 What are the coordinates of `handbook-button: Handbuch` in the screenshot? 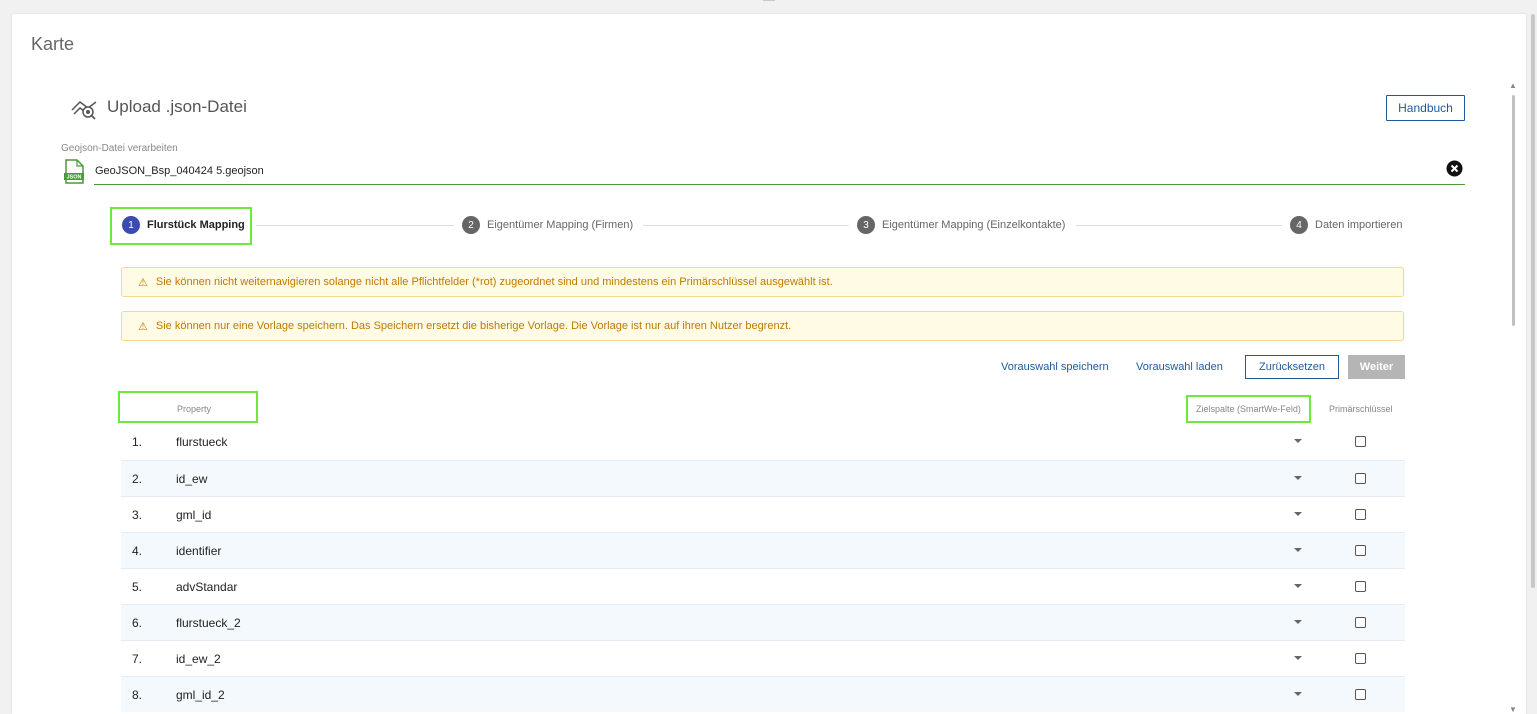 It's located at (1425, 108).